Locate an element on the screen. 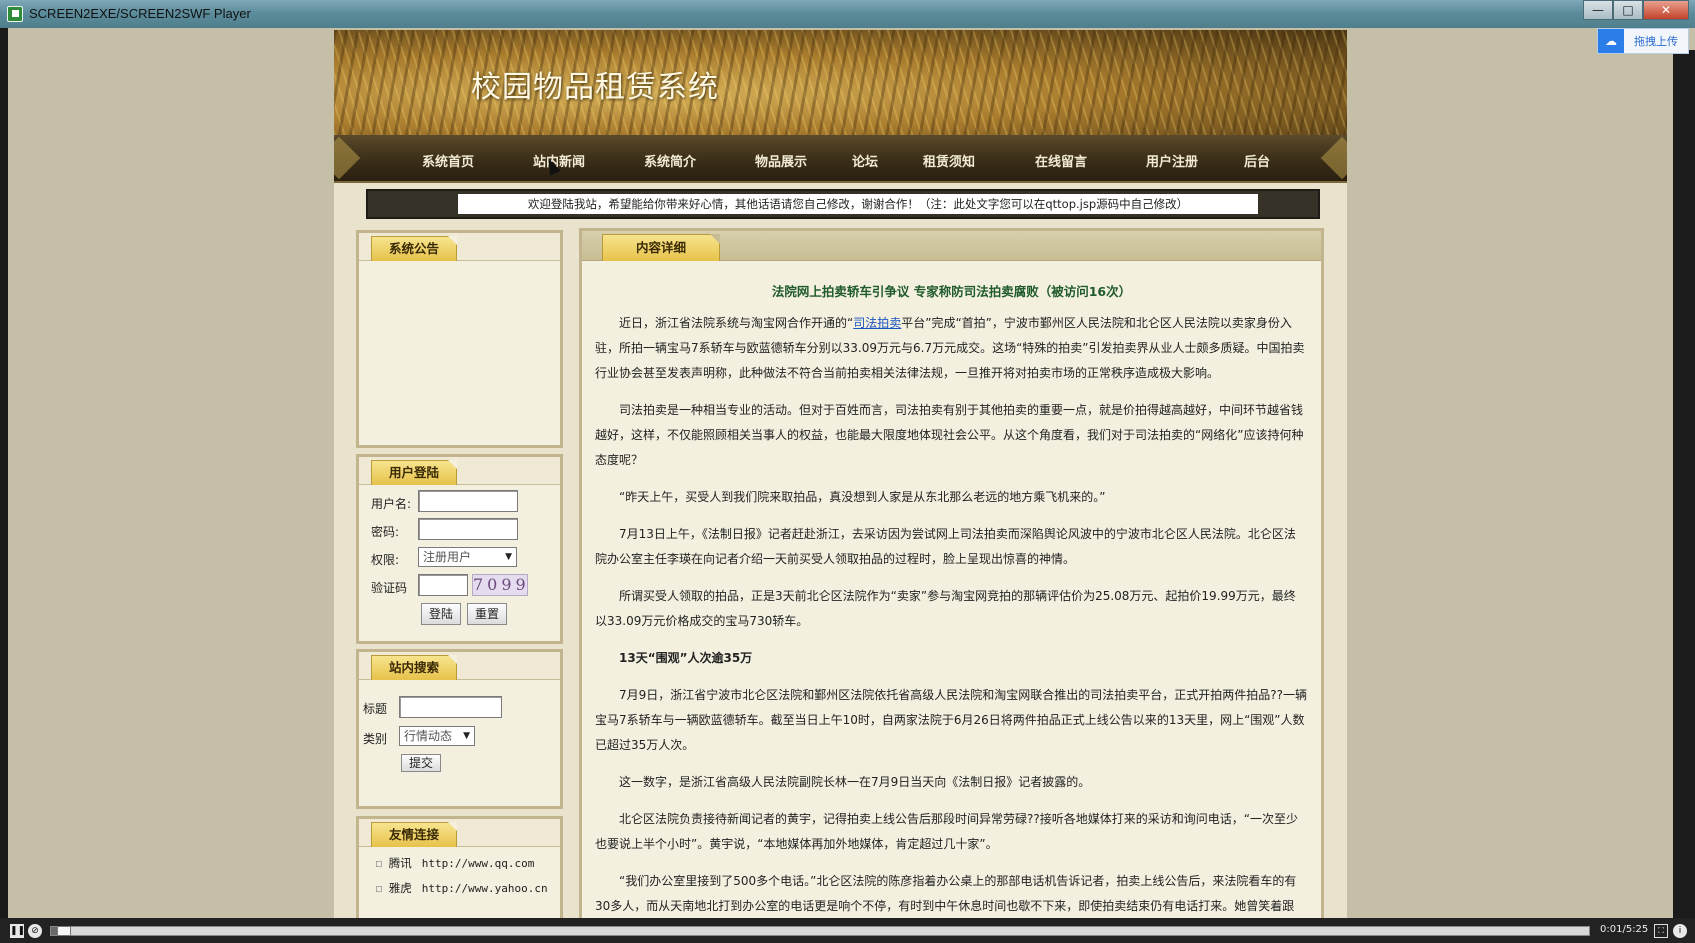  password-input is located at coordinates (468, 529).